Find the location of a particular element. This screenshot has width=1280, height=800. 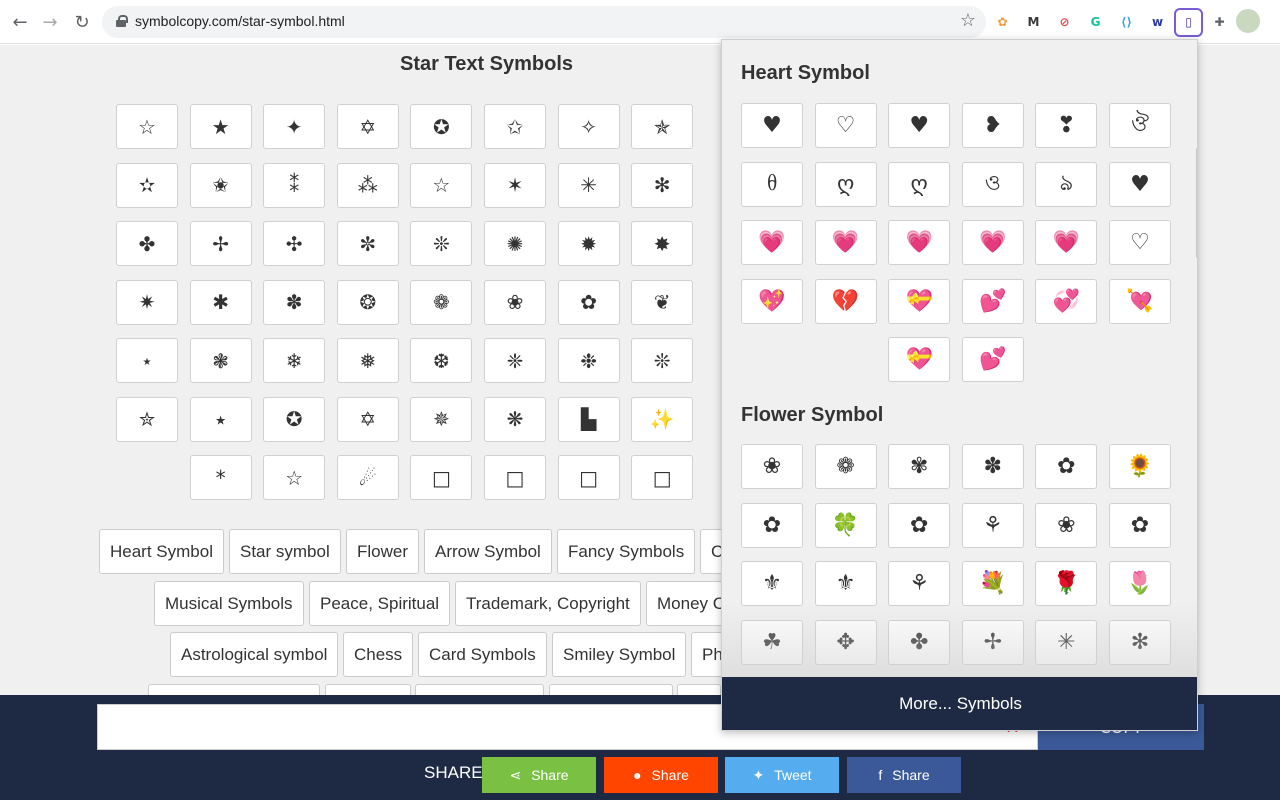

flower-symbol-cell: ❁ is located at coordinates (846, 466).